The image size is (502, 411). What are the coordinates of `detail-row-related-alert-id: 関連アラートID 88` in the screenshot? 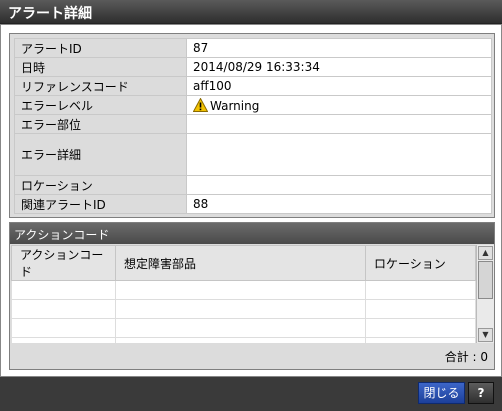 It's located at (253, 204).